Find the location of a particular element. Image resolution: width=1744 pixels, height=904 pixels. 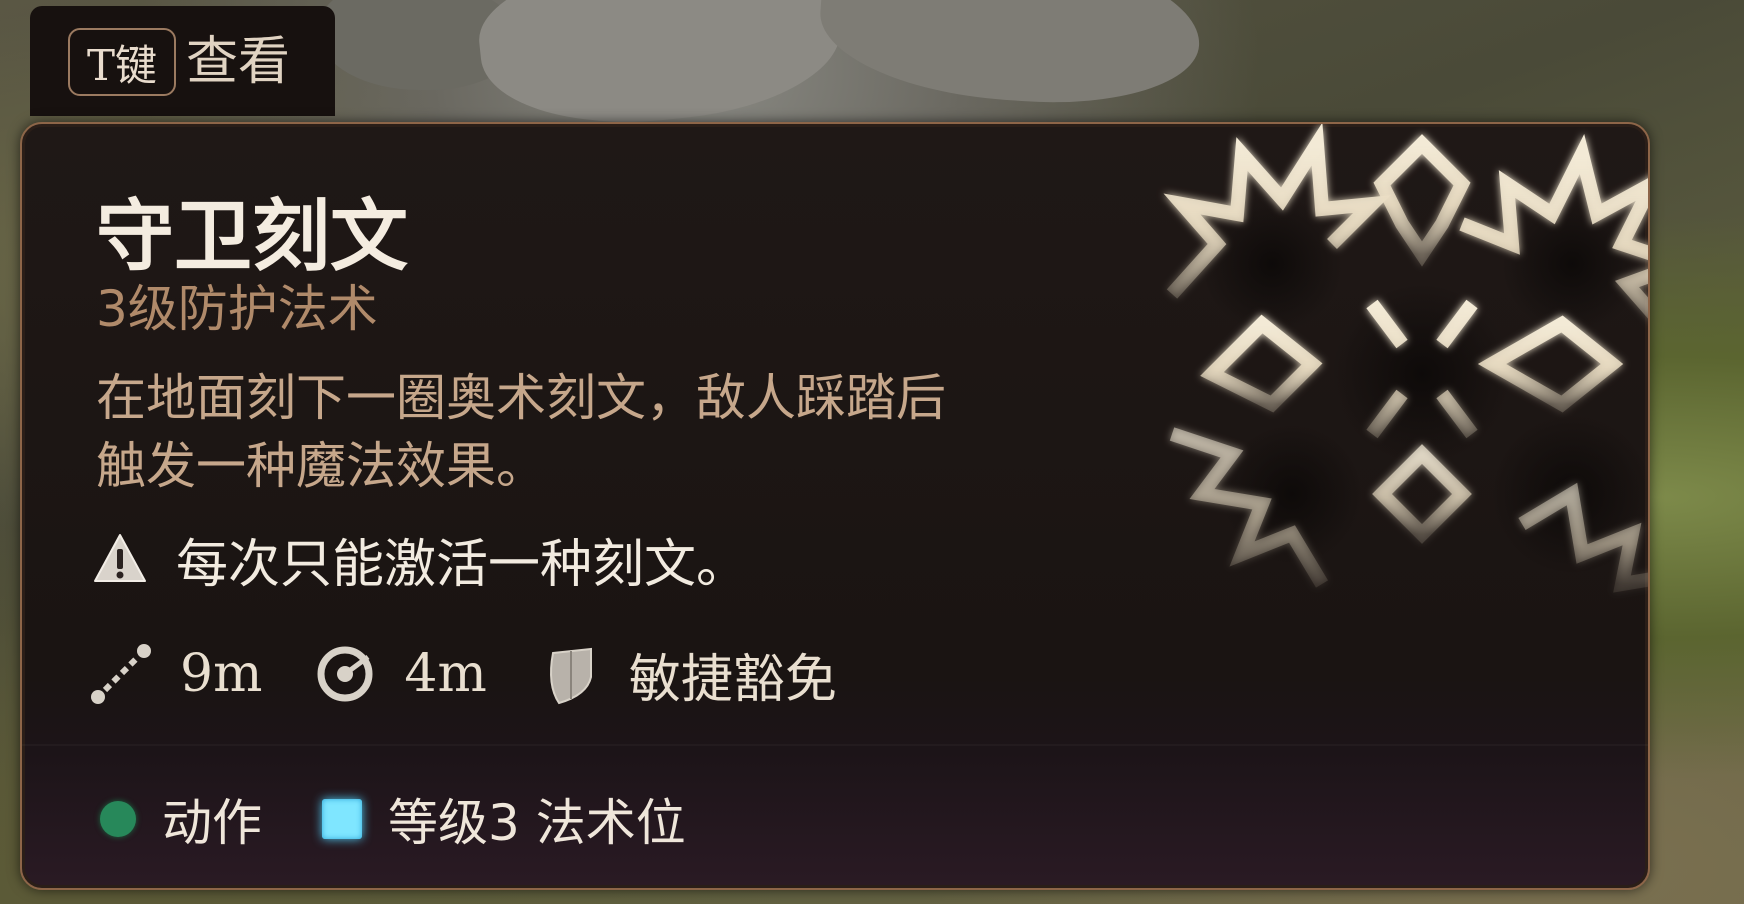

save-value: 敏捷豁免 is located at coordinates (732, 679).